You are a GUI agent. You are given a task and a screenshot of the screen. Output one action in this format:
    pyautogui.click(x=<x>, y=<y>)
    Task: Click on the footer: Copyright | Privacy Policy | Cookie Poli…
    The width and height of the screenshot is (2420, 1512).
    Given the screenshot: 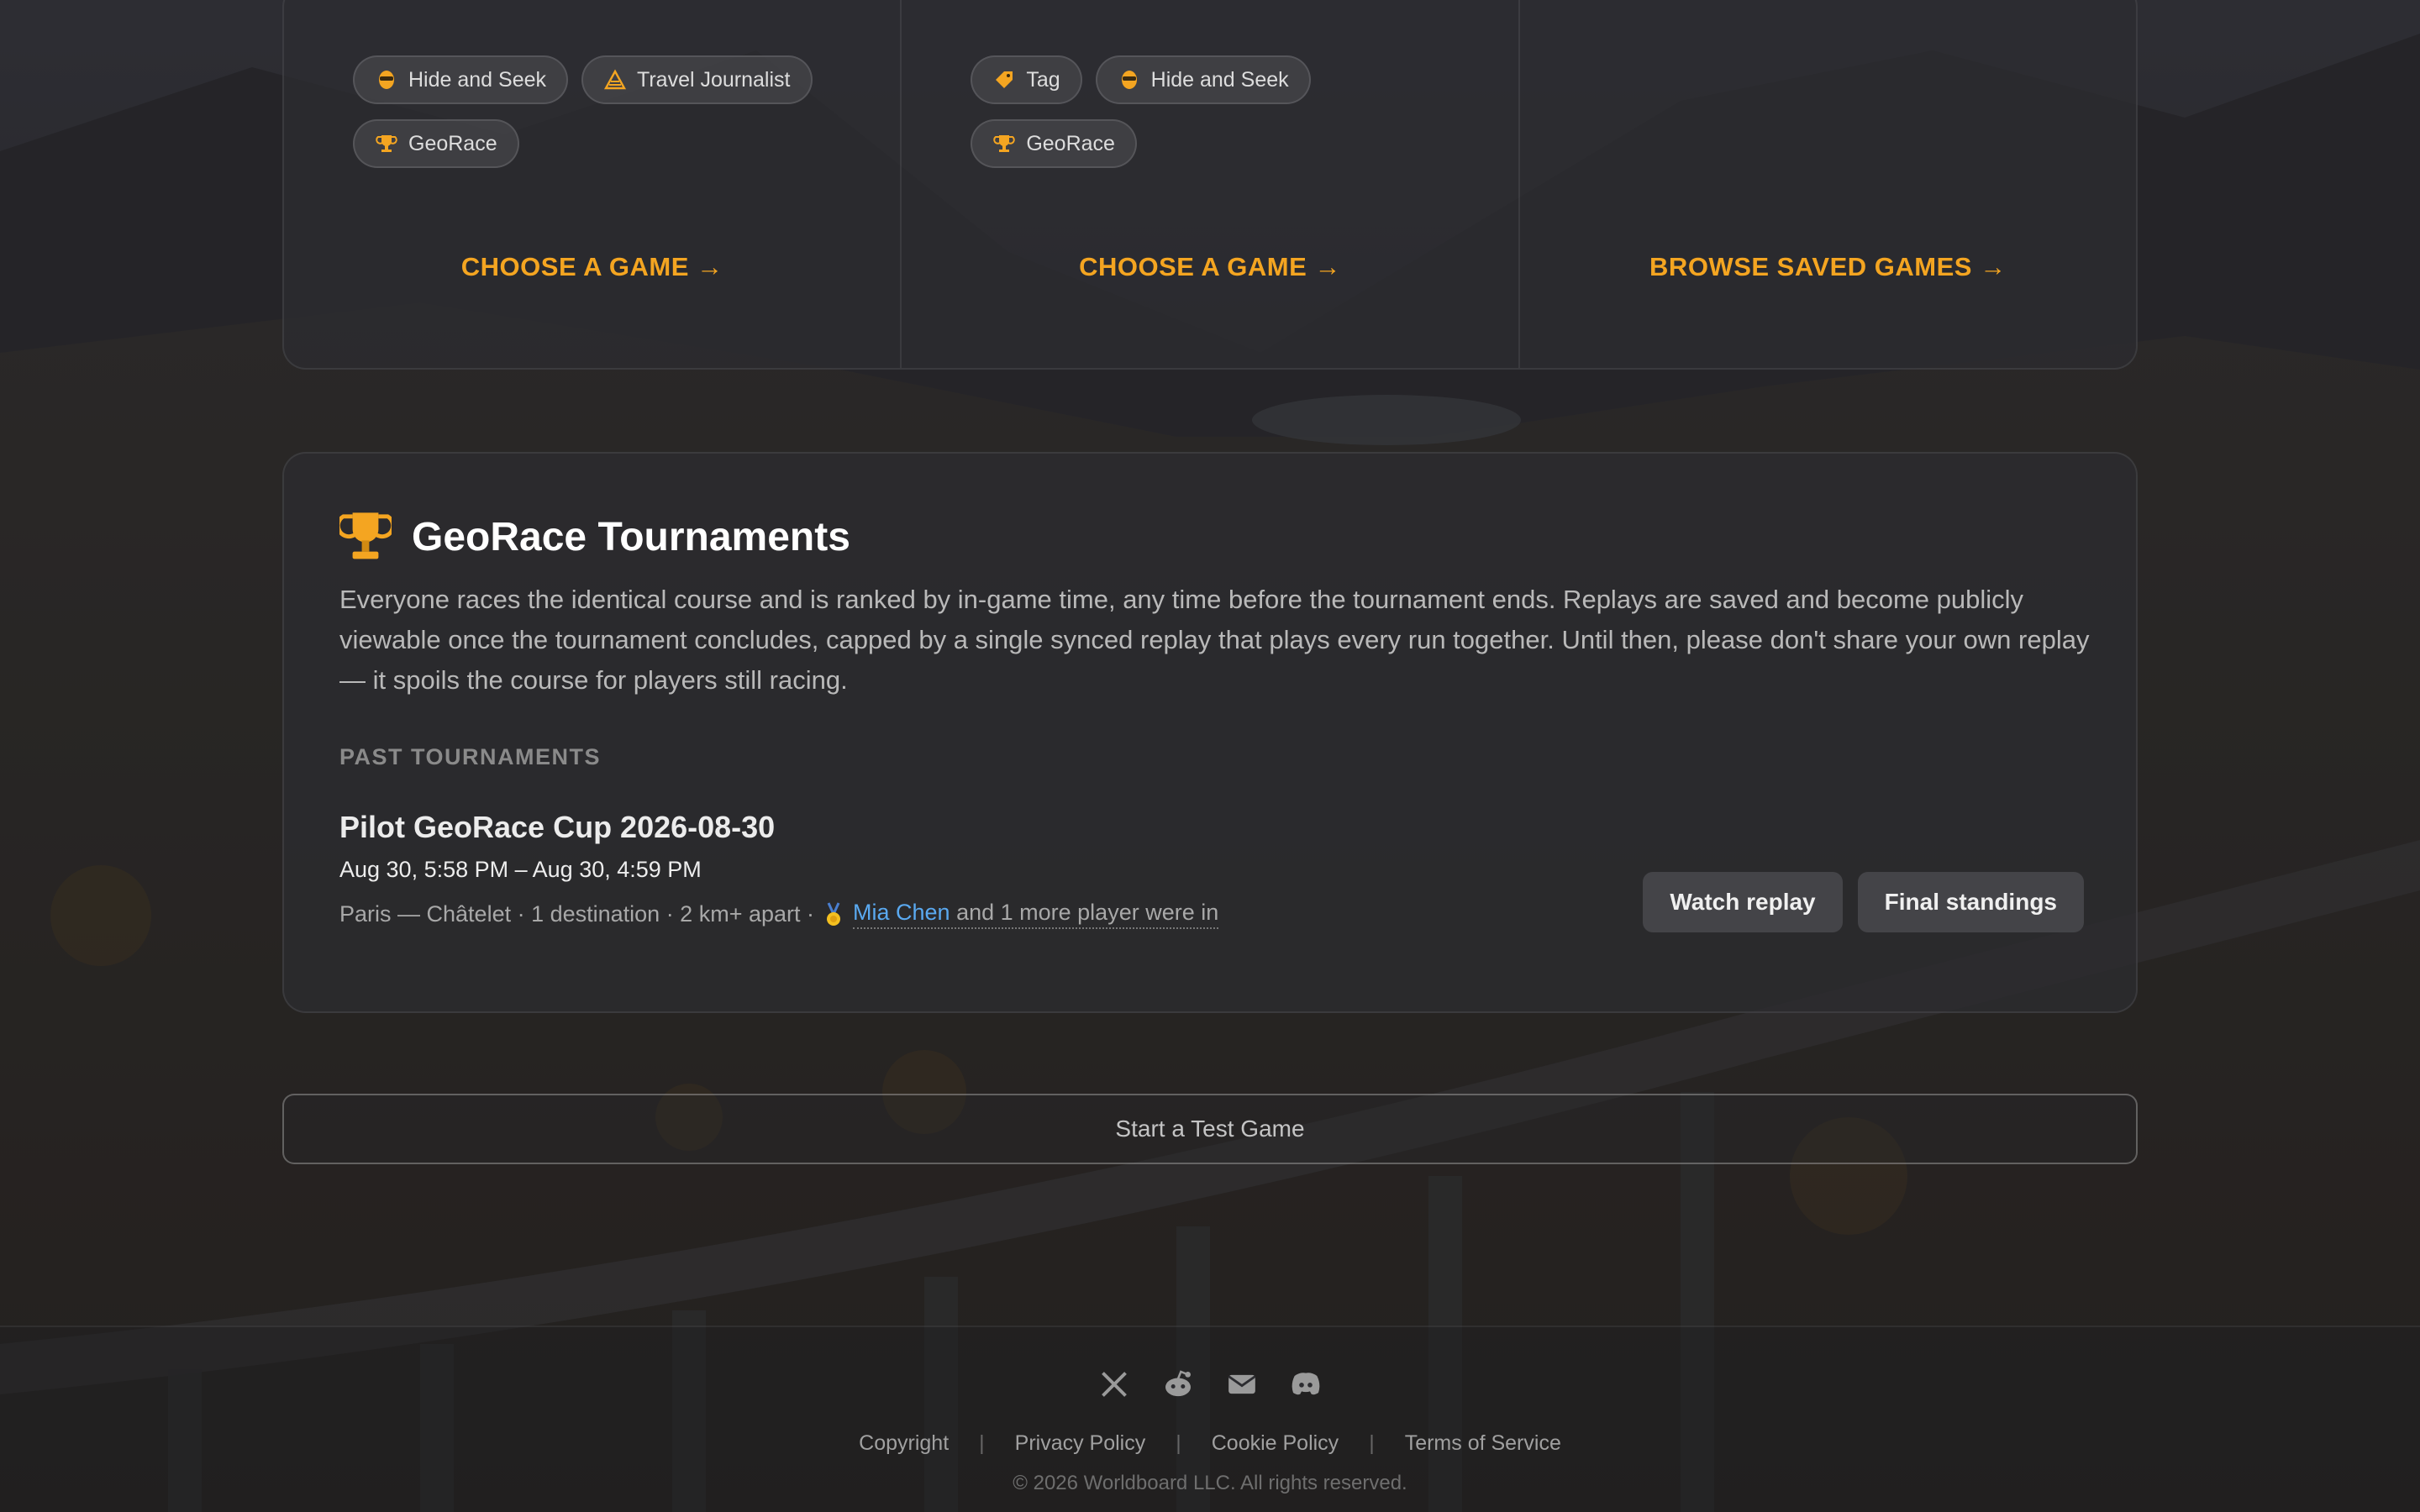 What is the action you would take?
    pyautogui.click(x=1210, y=1419)
    